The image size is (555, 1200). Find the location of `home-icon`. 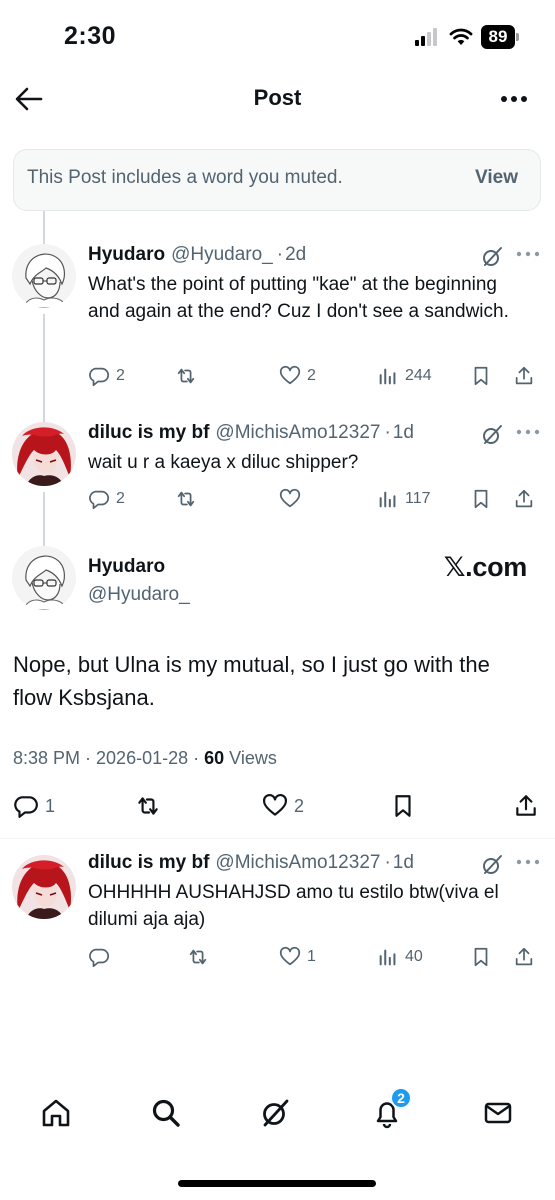

home-icon is located at coordinates (57, 1113).